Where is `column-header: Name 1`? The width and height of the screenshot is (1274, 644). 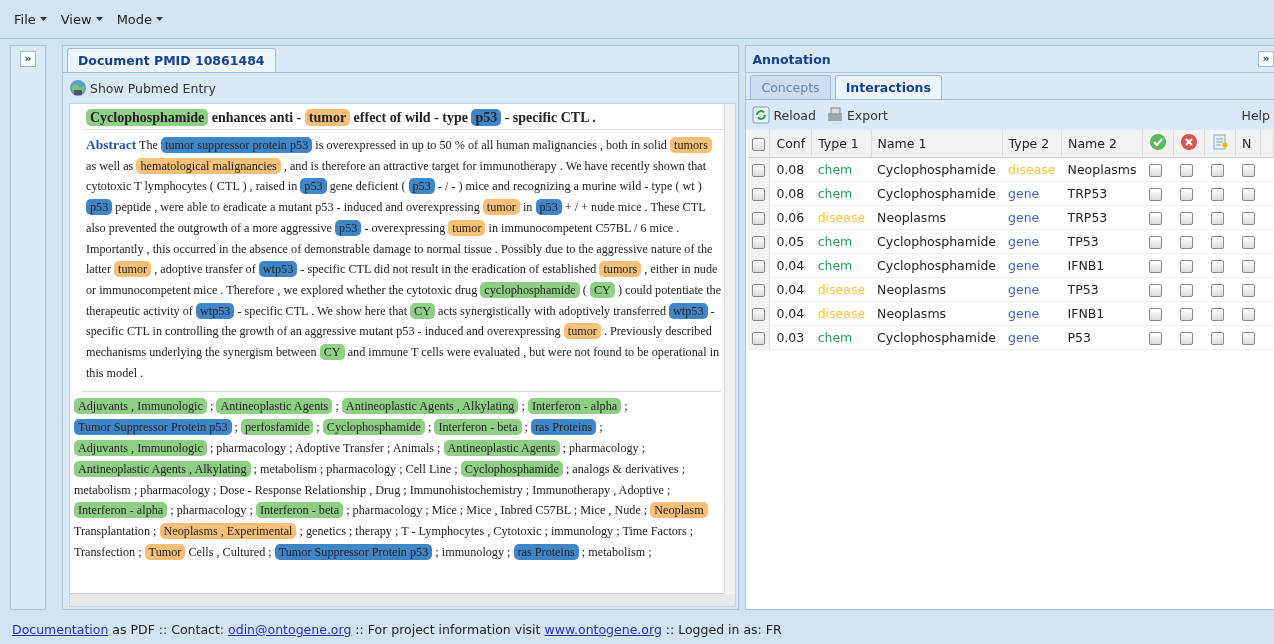 column-header: Name 1 is located at coordinates (937, 144).